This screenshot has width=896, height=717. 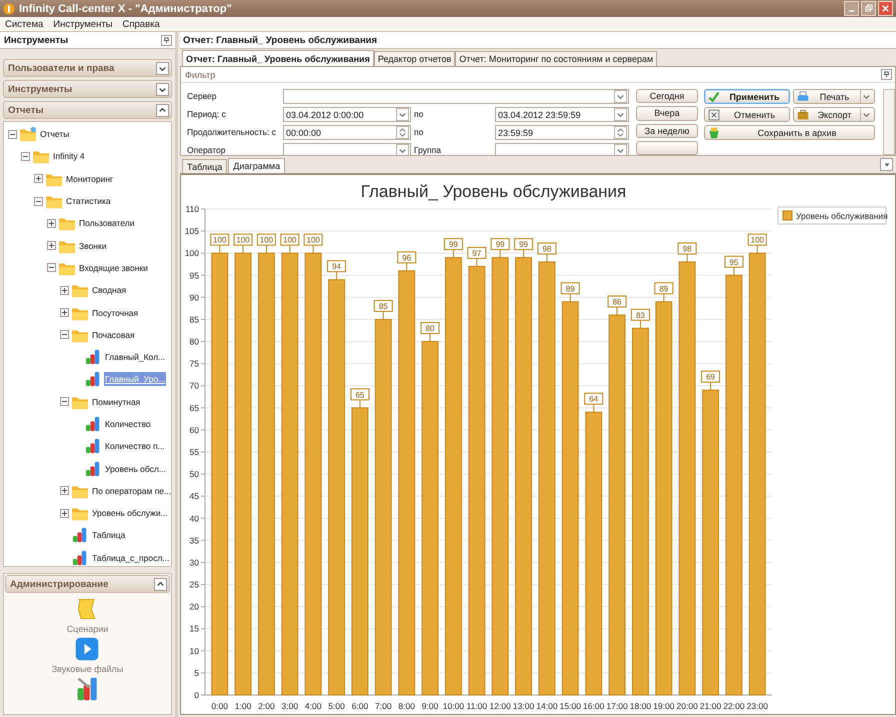 I want to click on app-icon, so click(x=9, y=8).